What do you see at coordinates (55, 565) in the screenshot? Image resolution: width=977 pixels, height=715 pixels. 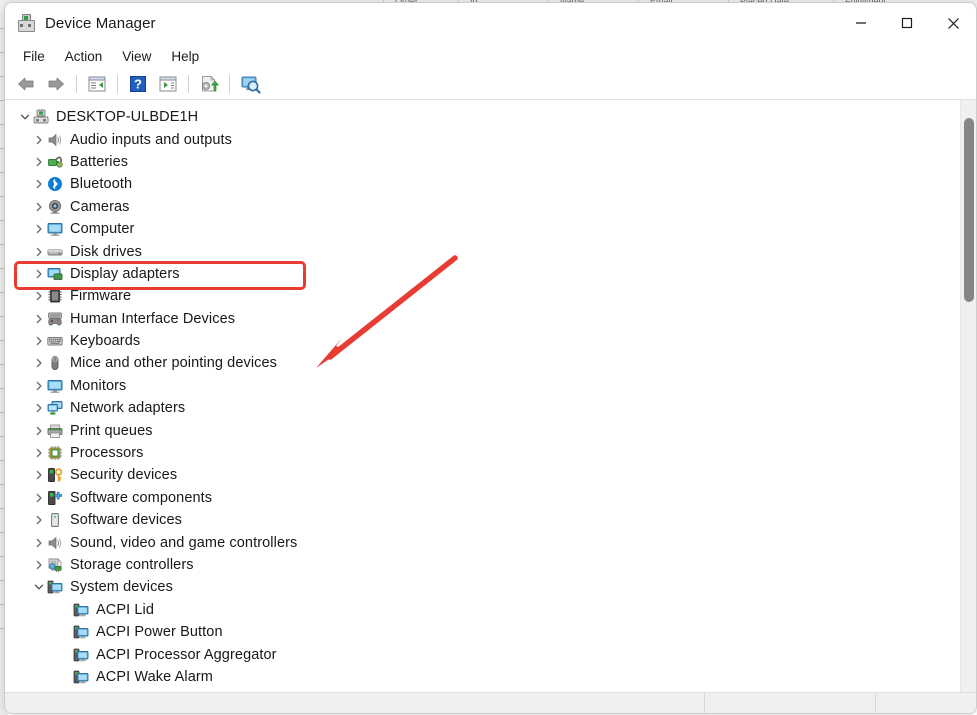 I see `storage-controller-icon` at bounding box center [55, 565].